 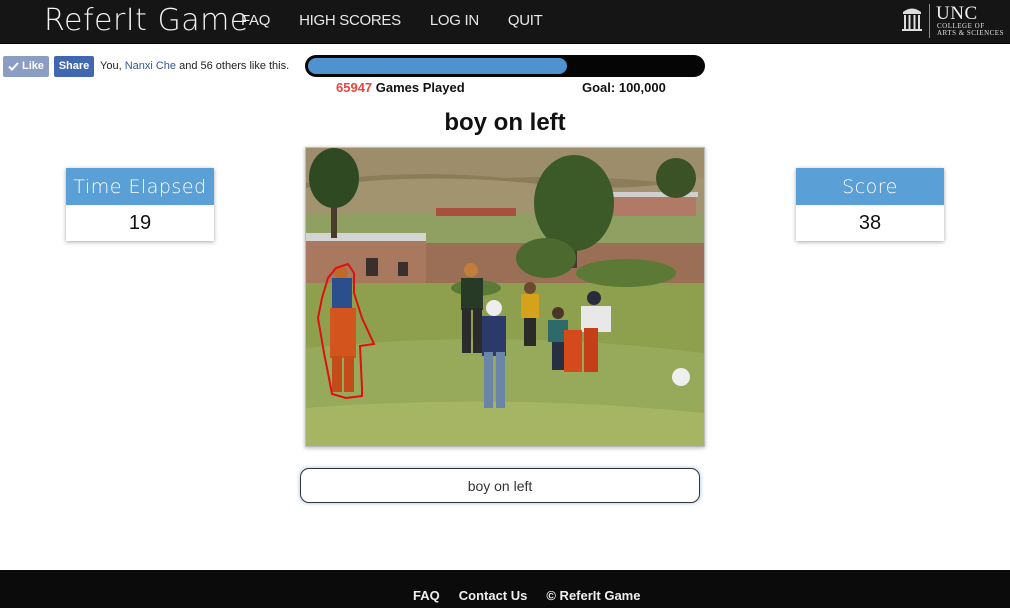 I want to click on nav-high-scores: HIGH SCORES, so click(x=350, y=20).